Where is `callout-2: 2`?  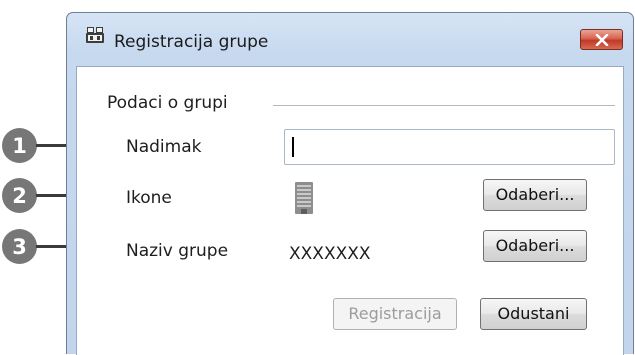
callout-2: 2 is located at coordinates (19, 195).